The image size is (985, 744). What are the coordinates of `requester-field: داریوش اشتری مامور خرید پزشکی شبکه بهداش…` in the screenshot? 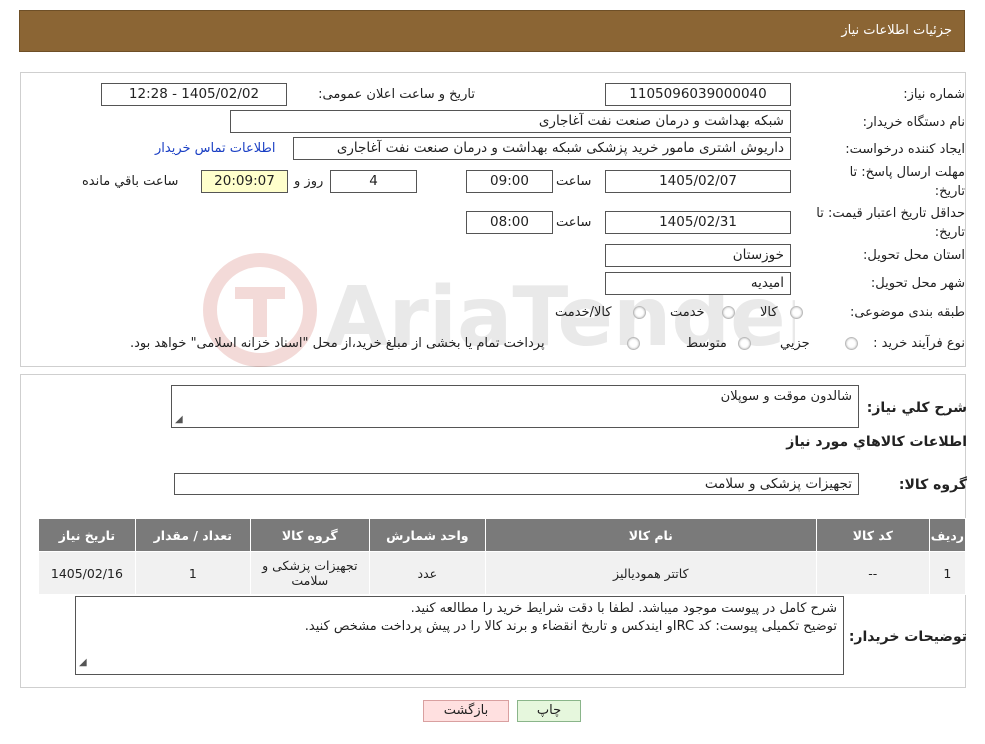 It's located at (542, 148).